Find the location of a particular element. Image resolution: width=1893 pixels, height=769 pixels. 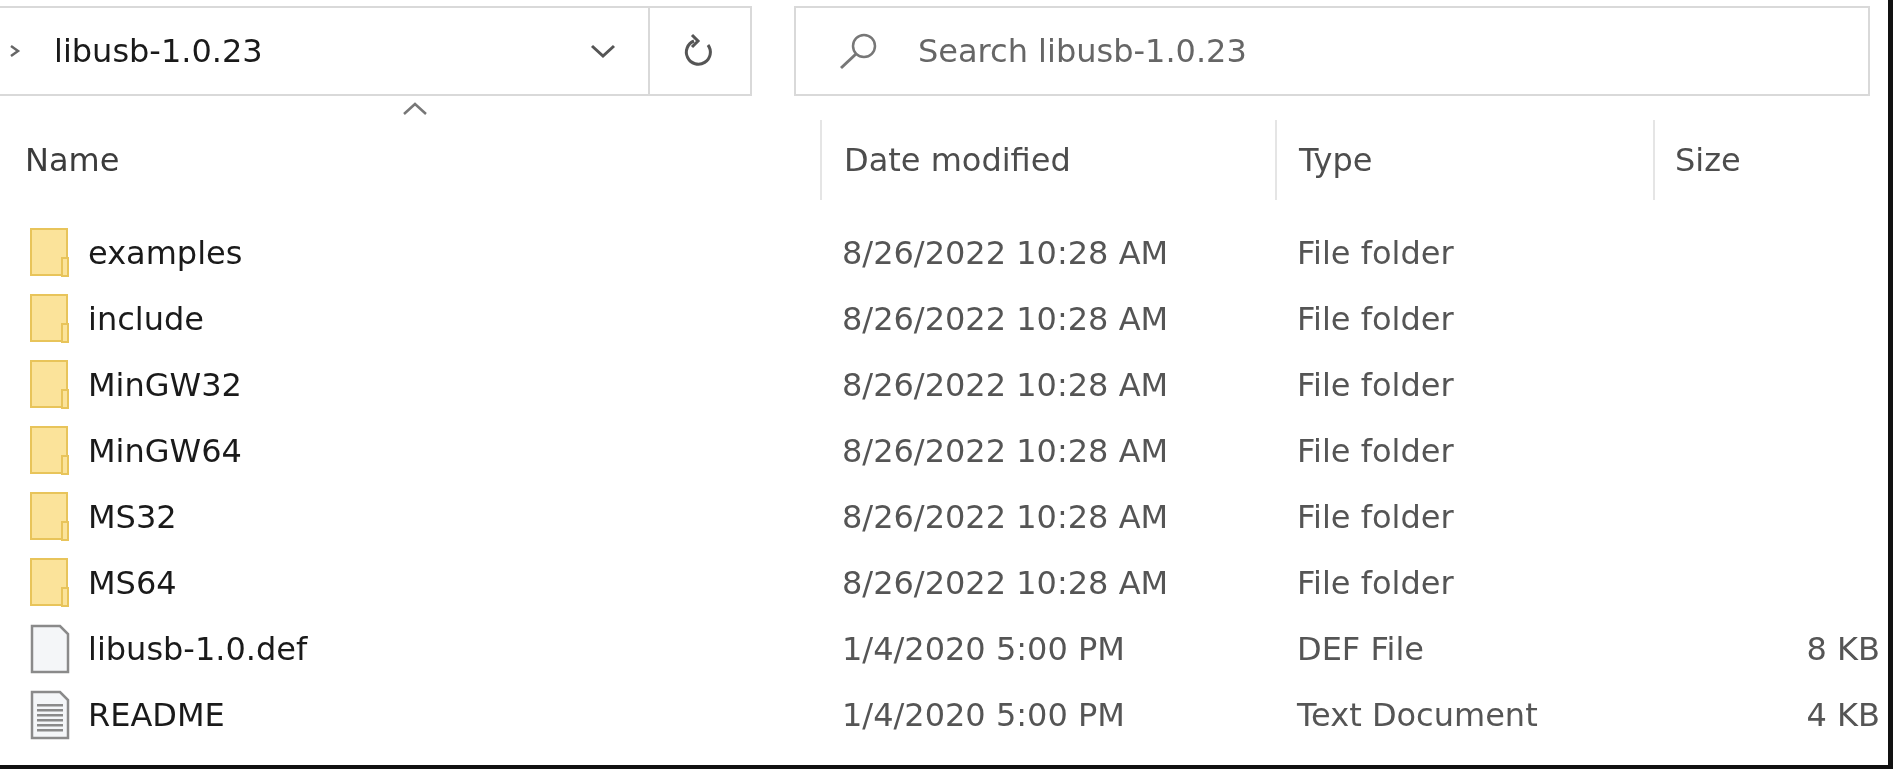

column-header: Date modified is located at coordinates (957, 160).